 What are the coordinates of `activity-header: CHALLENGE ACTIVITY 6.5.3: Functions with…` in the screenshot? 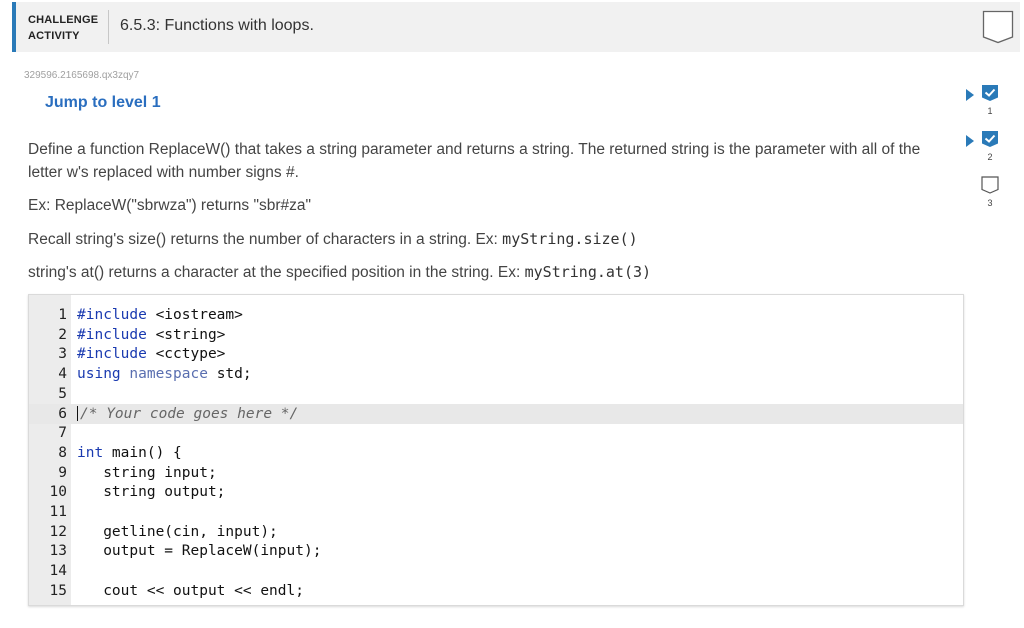 It's located at (516, 27).